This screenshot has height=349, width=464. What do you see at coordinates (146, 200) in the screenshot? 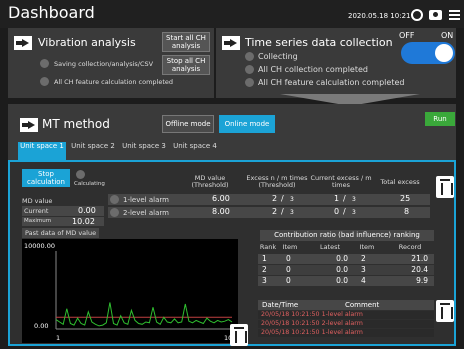
I see `alarm1-name: 1-level alarm` at bounding box center [146, 200].